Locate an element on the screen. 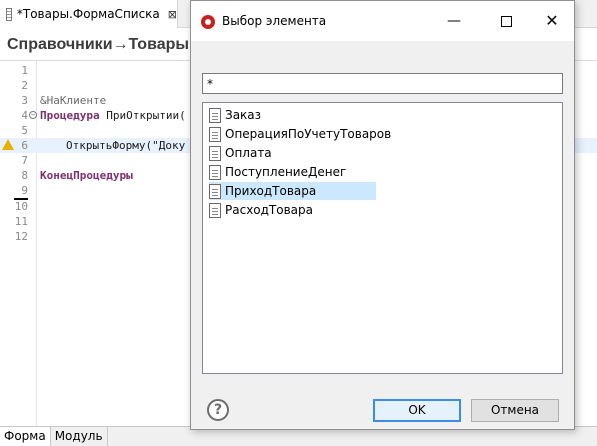 This screenshot has width=597, height=446. line-number: 4 is located at coordinates (24, 115).